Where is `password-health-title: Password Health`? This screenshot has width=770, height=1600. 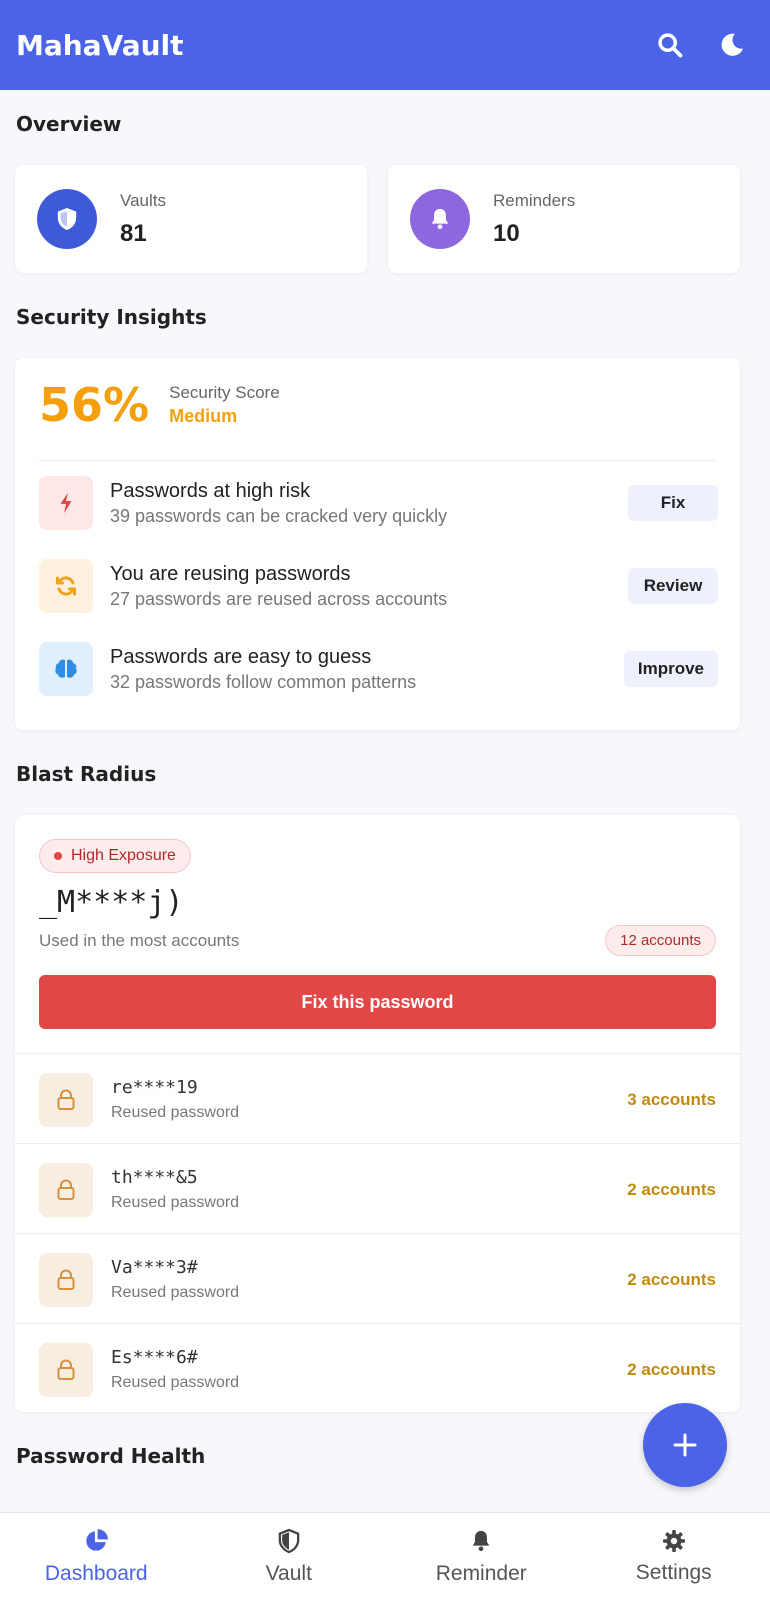 password-health-title: Password Health is located at coordinates (111, 1456).